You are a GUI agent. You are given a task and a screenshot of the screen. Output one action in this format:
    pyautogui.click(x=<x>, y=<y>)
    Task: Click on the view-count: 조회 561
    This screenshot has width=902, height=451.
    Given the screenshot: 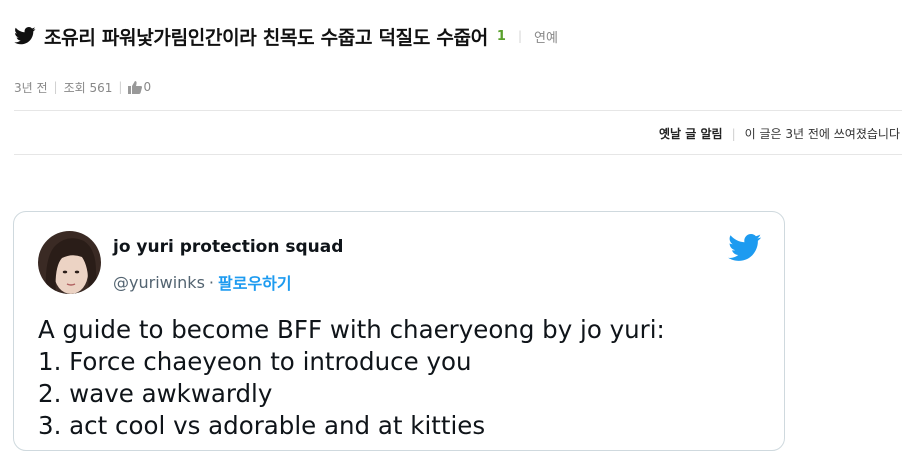 What is the action you would take?
    pyautogui.click(x=88, y=87)
    